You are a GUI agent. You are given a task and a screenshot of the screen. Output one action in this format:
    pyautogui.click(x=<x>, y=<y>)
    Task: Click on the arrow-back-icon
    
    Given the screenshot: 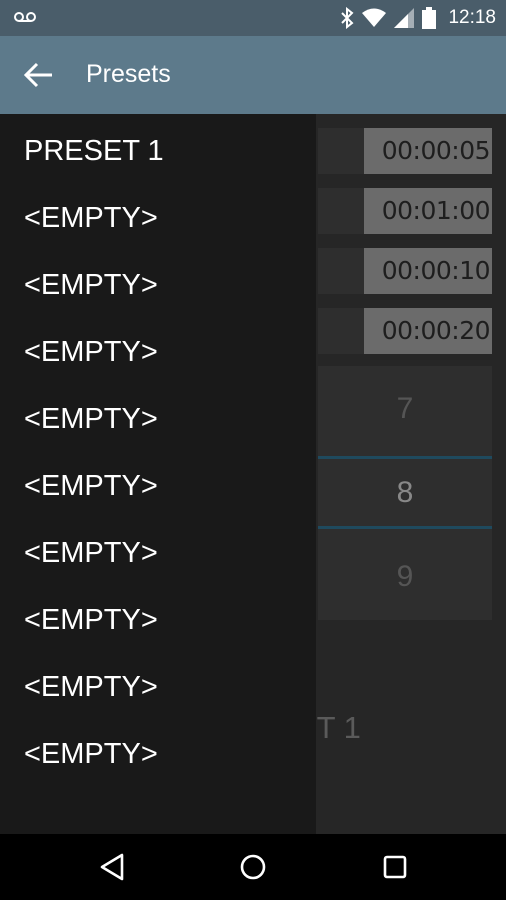 What is the action you would take?
    pyautogui.click(x=39, y=75)
    